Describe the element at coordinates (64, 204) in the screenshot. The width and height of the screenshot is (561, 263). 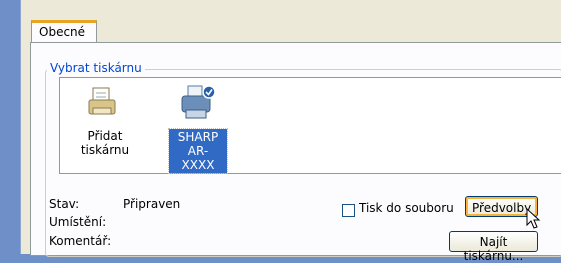
I see `status-label: Stav:` at that location.